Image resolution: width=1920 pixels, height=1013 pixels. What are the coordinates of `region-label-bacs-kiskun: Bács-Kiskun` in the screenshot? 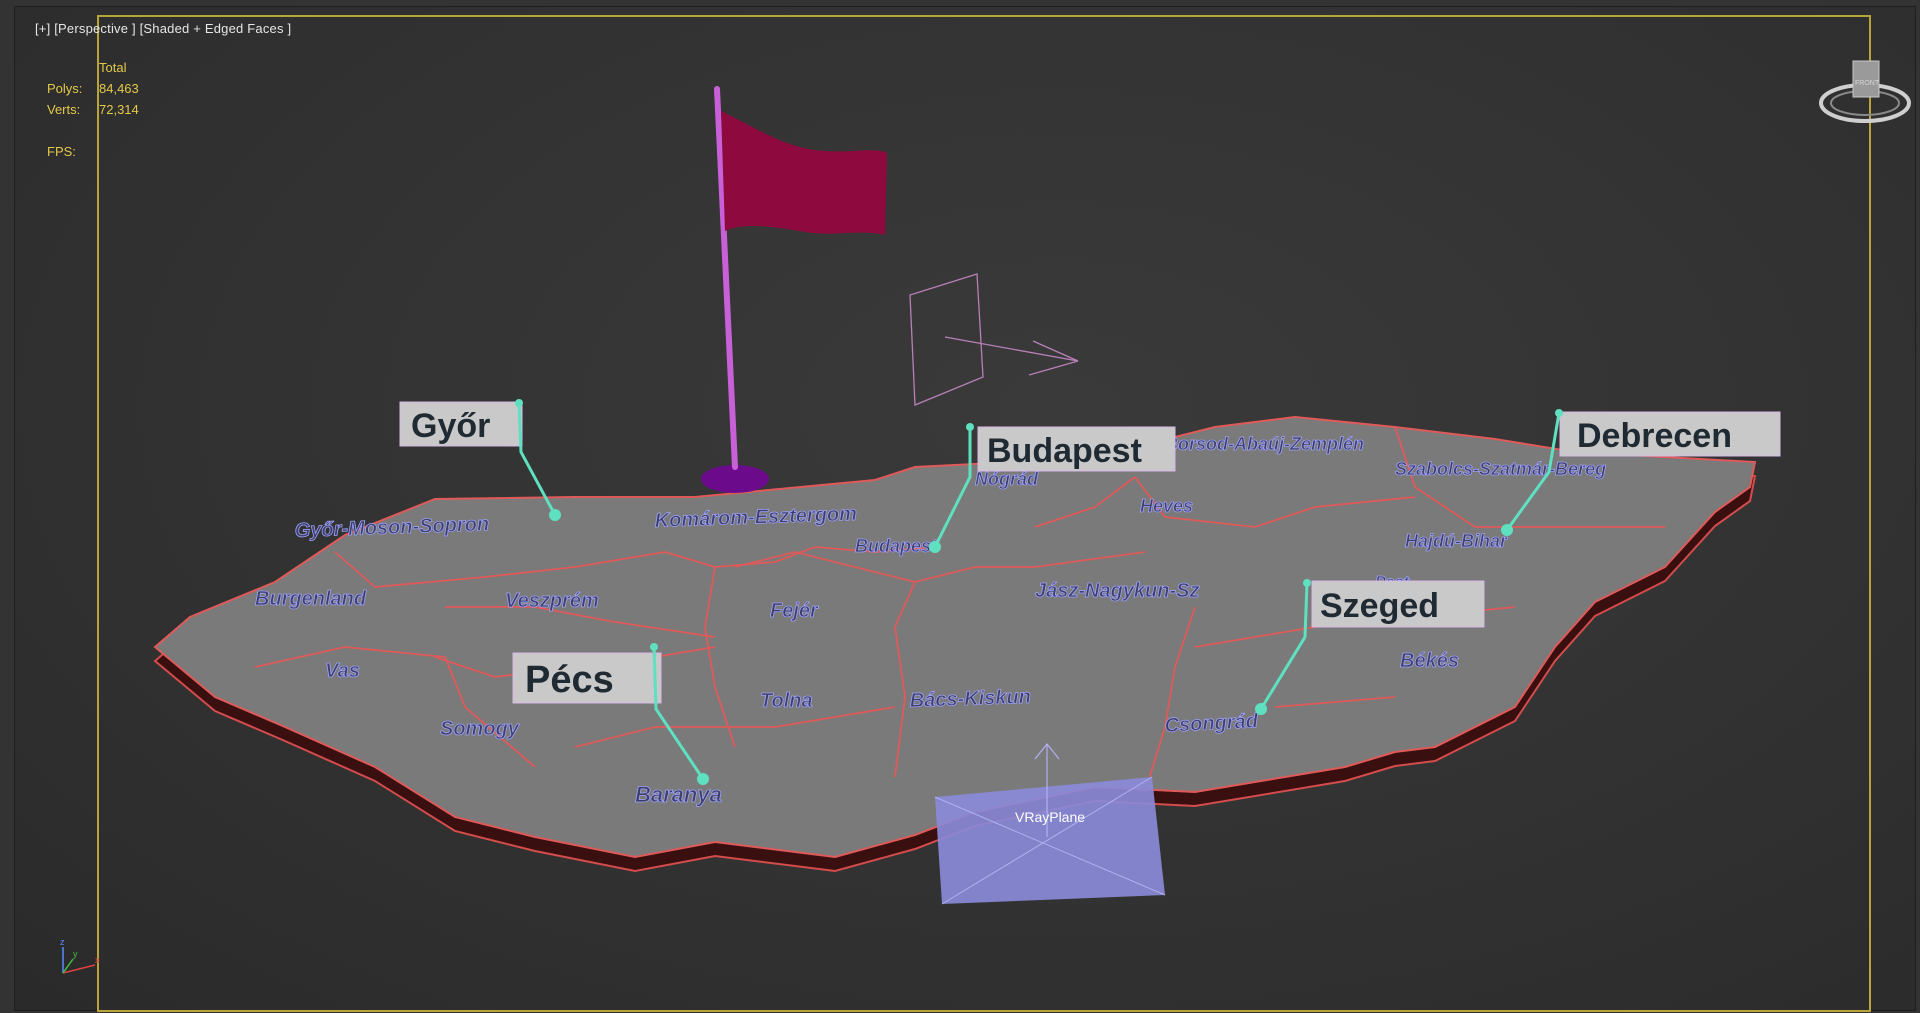 It's located at (970, 699).